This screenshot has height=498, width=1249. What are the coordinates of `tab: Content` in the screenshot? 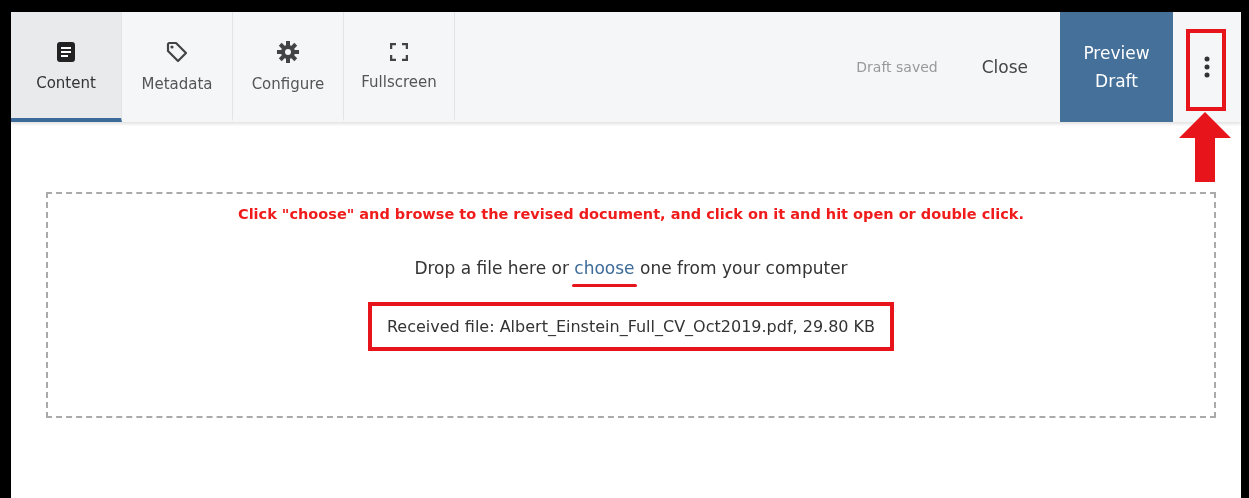 It's located at (66, 67).